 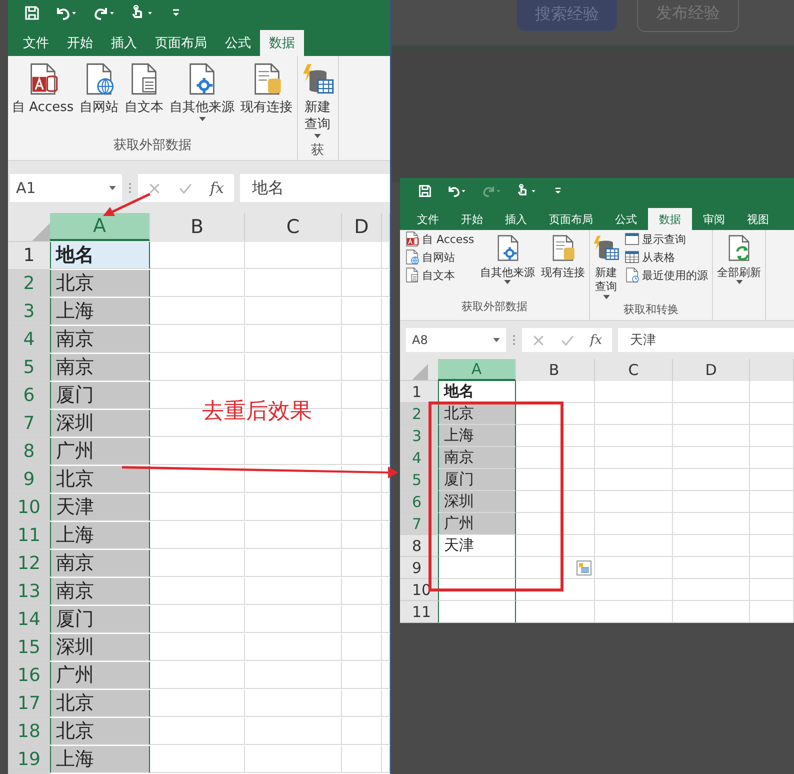 What do you see at coordinates (100, 591) in the screenshot?
I see `table-cell: 南京` at bounding box center [100, 591].